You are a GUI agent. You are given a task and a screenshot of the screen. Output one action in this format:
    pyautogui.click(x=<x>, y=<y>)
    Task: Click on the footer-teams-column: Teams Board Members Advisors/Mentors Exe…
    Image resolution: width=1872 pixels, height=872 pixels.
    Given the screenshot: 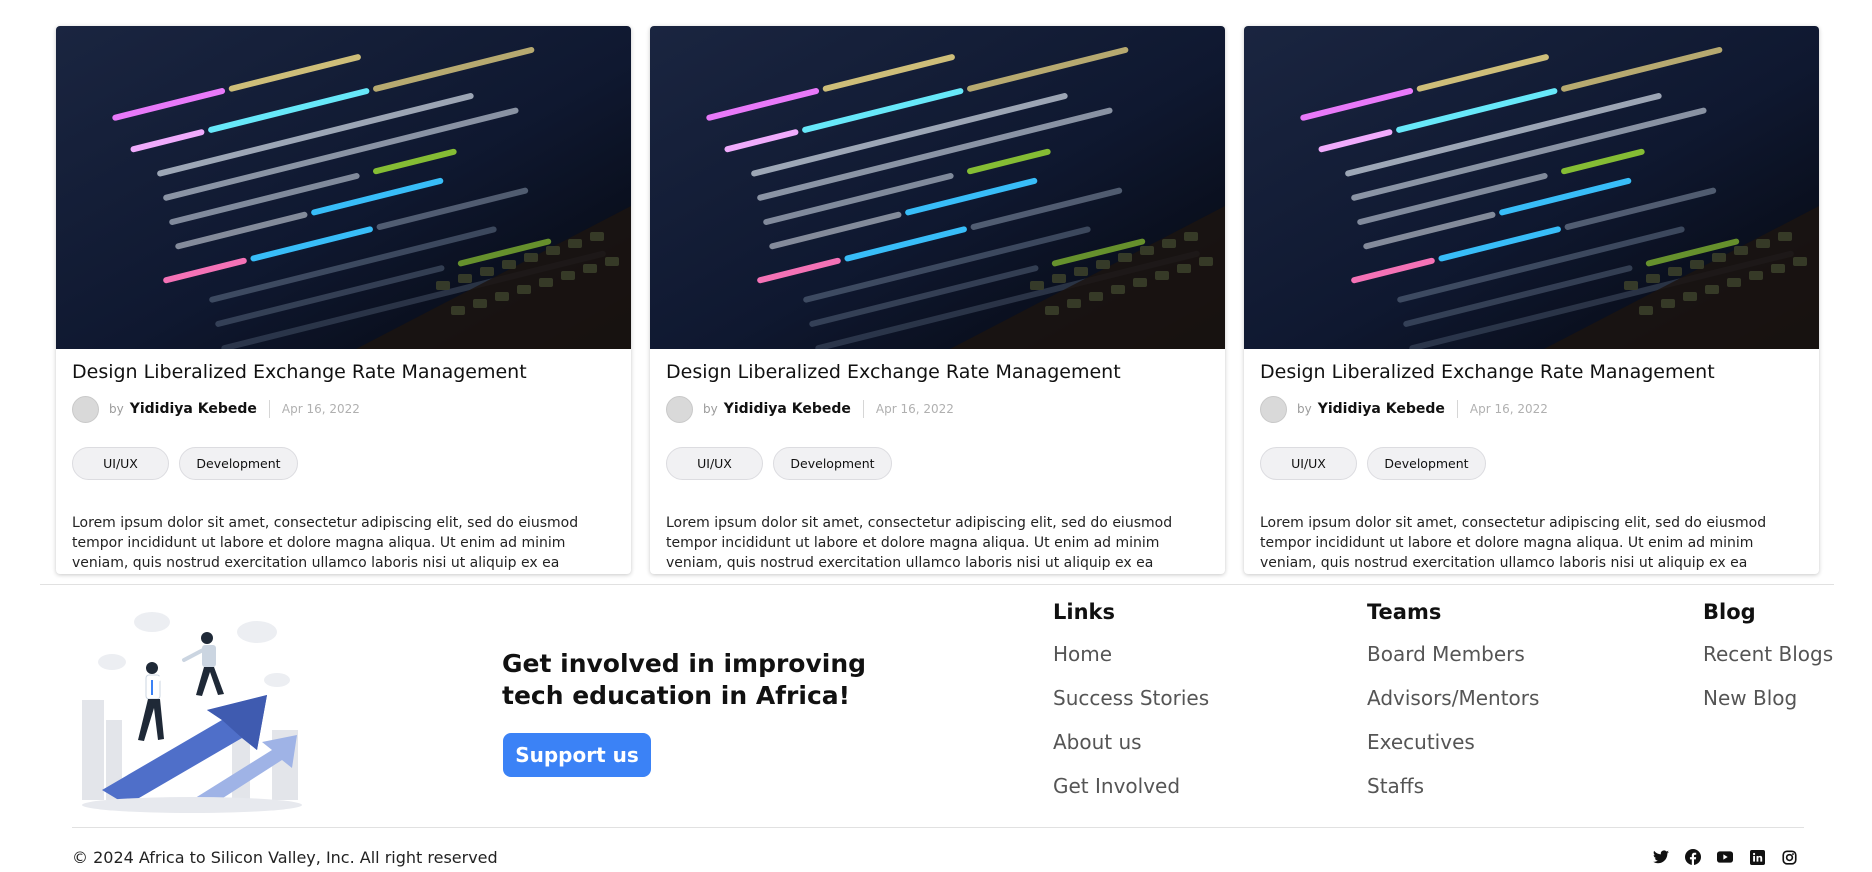 What is the action you would take?
    pyautogui.click(x=1453, y=709)
    